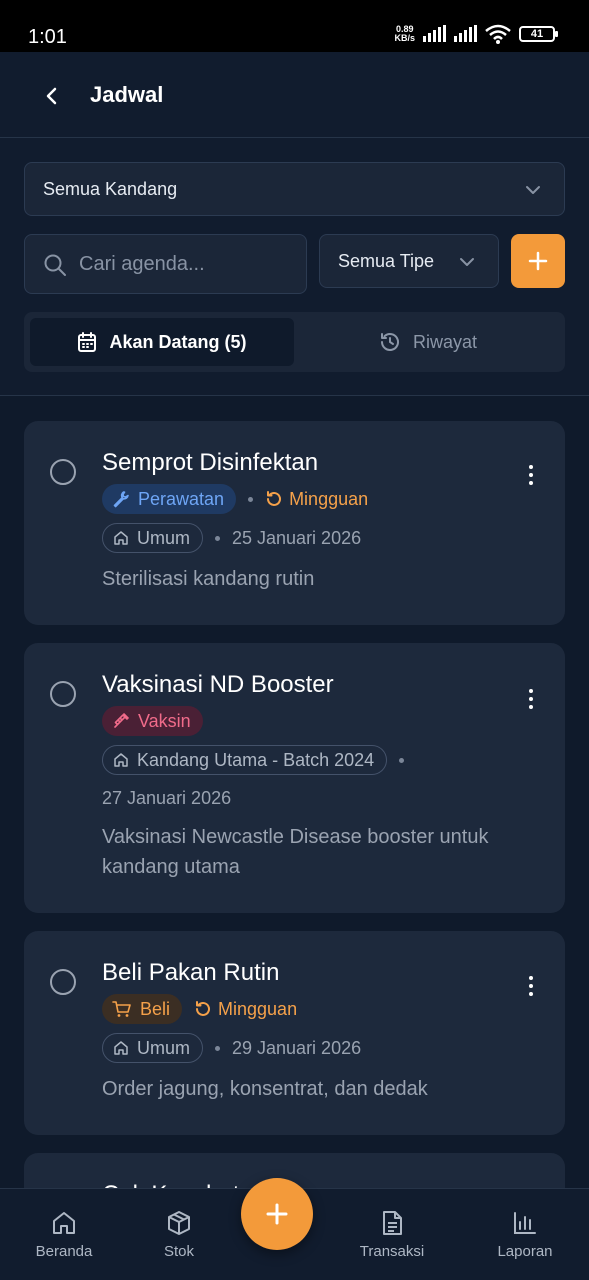 The width and height of the screenshot is (589, 1280). Describe the element at coordinates (525, 1223) in the screenshot. I see `bar-chart-icon` at that location.